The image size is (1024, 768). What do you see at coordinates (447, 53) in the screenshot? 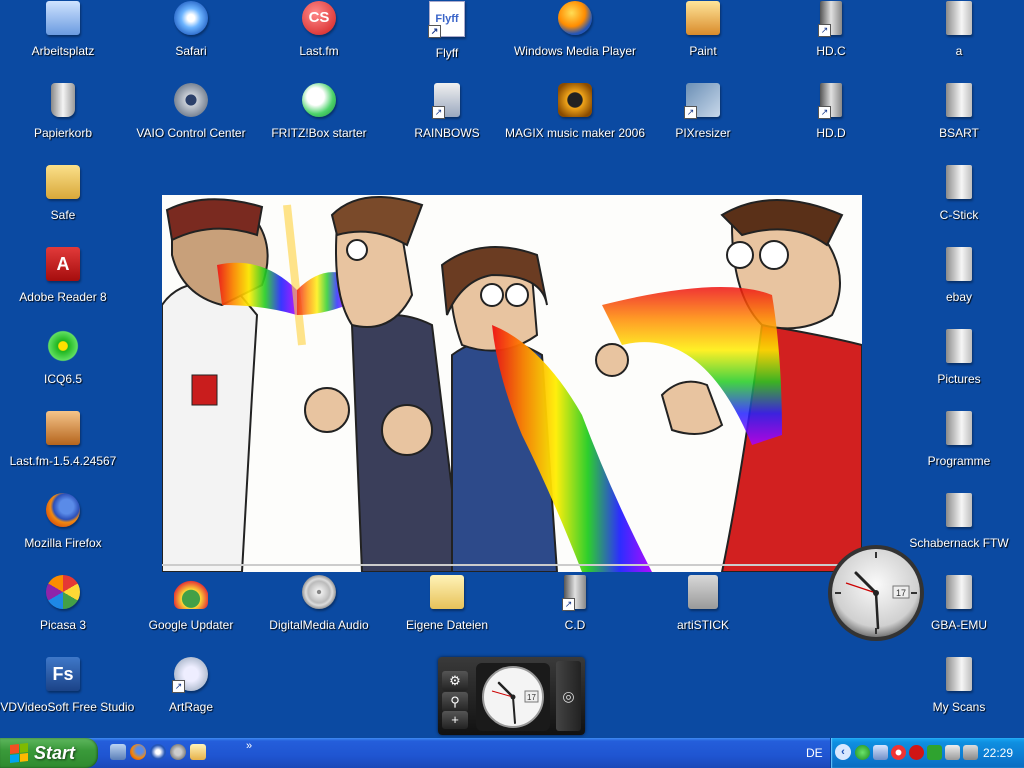
I see `icon-label: Flyff` at bounding box center [447, 53].